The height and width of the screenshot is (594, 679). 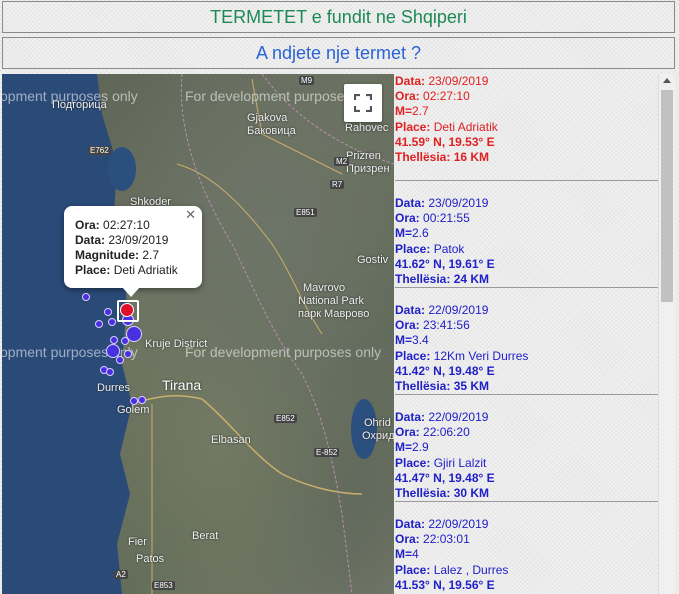 What do you see at coordinates (363, 156) in the screenshot?
I see `place-label: Prizren` at bounding box center [363, 156].